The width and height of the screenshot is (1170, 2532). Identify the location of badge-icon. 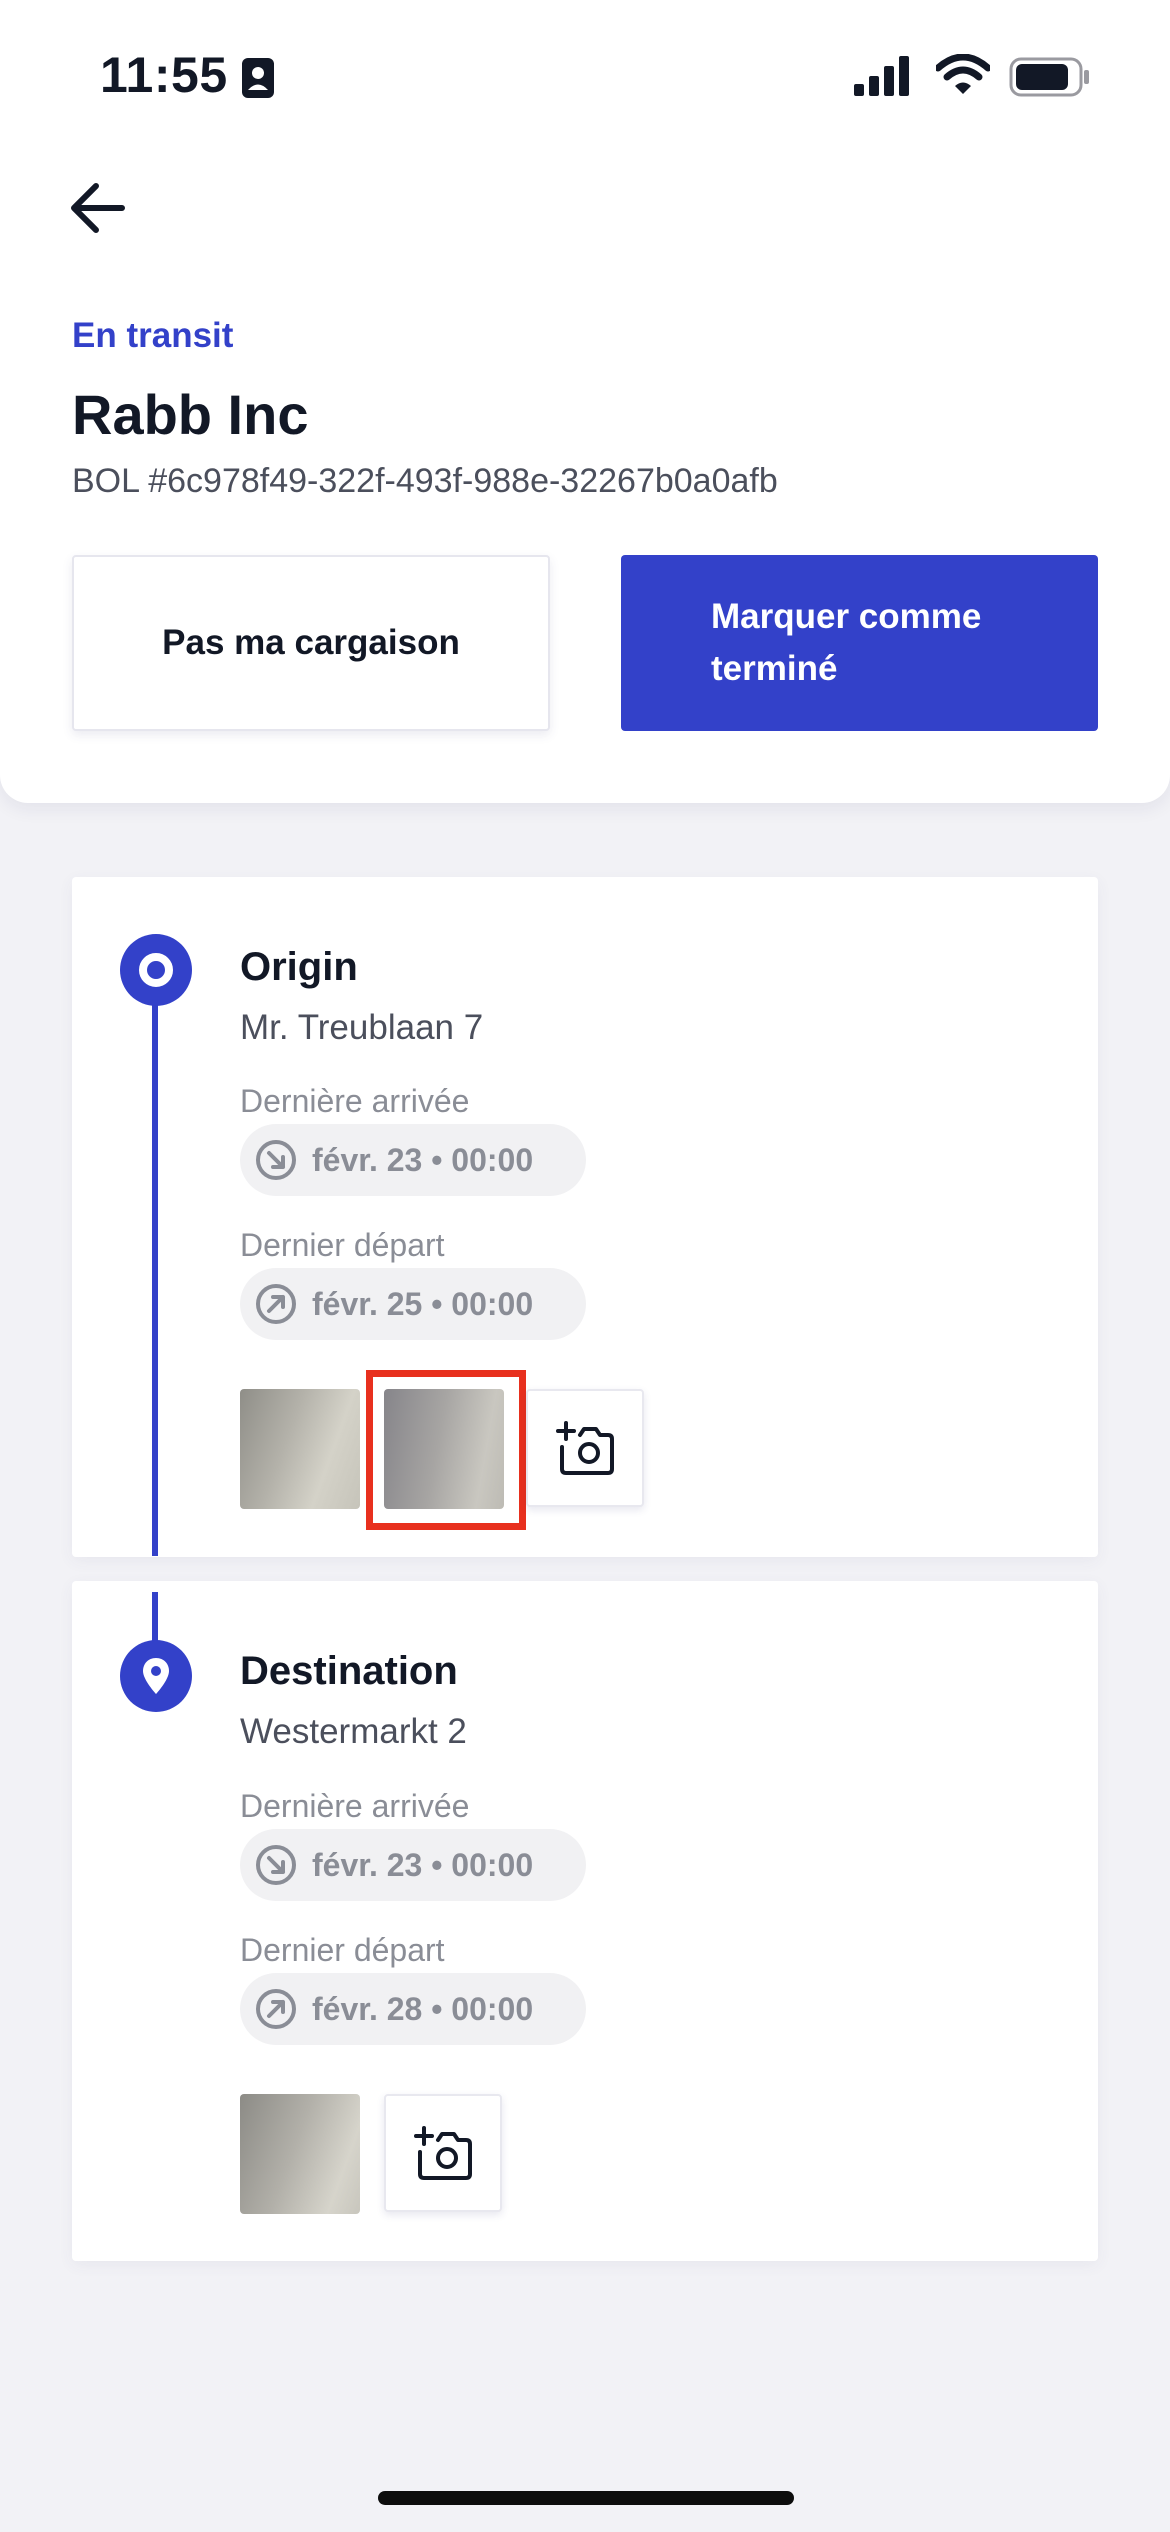
(258, 78).